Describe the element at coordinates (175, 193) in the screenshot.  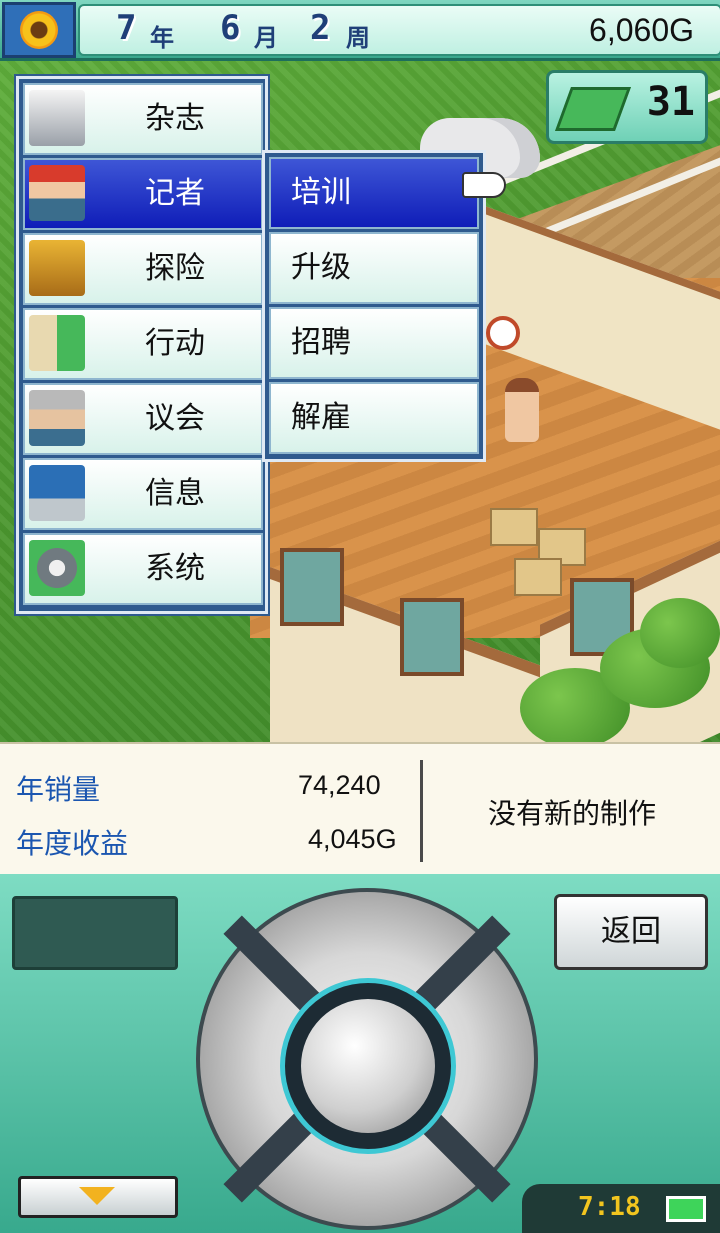
I see `menu-item-label: 记者` at that location.